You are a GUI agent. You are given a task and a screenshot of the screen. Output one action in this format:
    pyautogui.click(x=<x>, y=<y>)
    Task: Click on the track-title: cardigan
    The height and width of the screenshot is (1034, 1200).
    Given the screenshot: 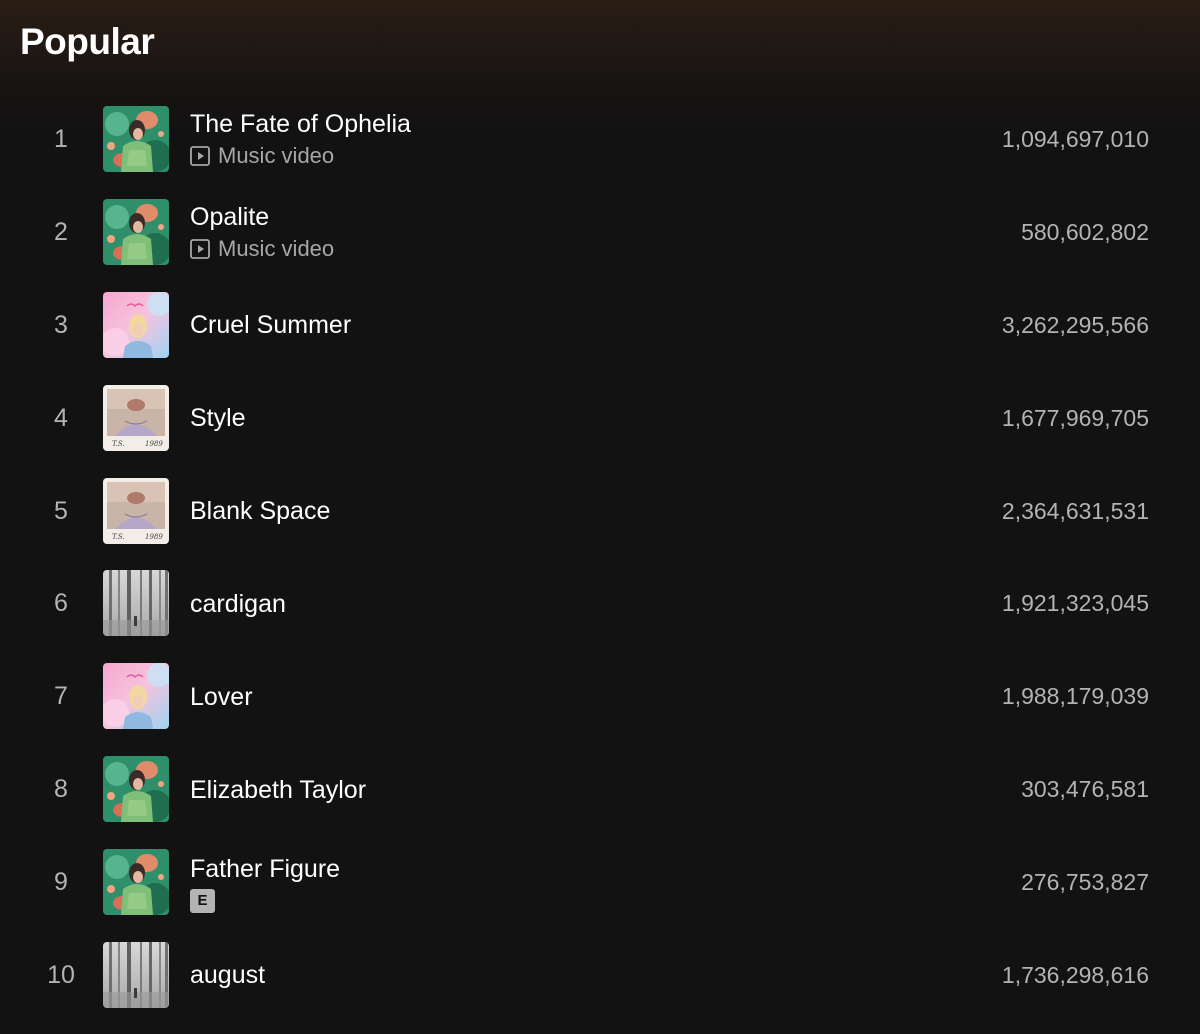 What is the action you would take?
    pyautogui.click(x=238, y=604)
    